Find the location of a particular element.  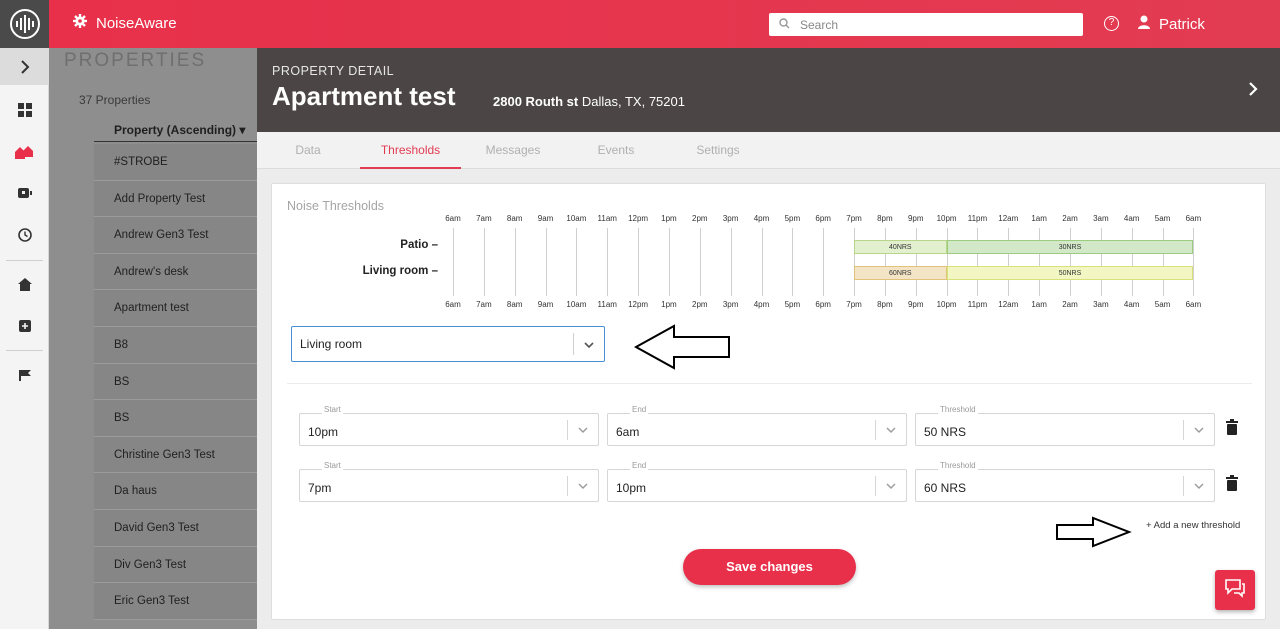

search-box is located at coordinates (926, 24).